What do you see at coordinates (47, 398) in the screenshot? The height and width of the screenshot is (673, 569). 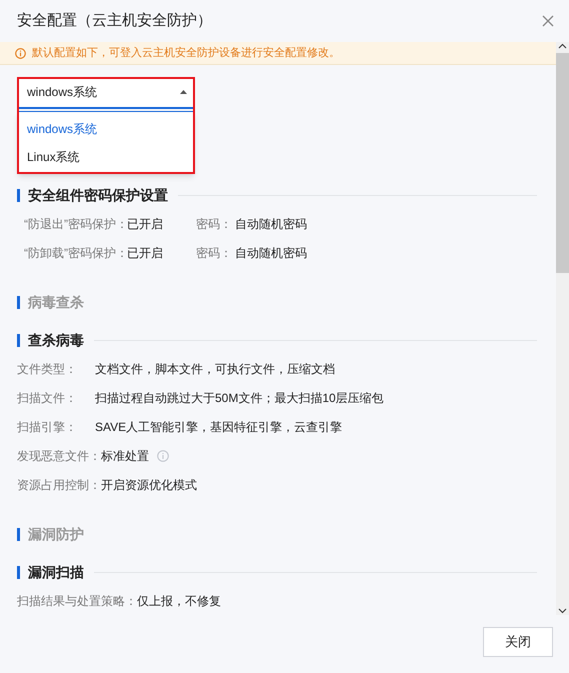 I see `field-label: 扫描文件：` at bounding box center [47, 398].